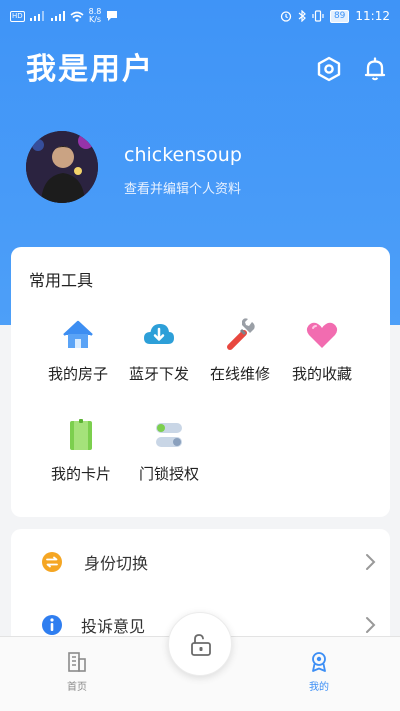  Describe the element at coordinates (81, 434) in the screenshot. I see `card-icon` at that location.